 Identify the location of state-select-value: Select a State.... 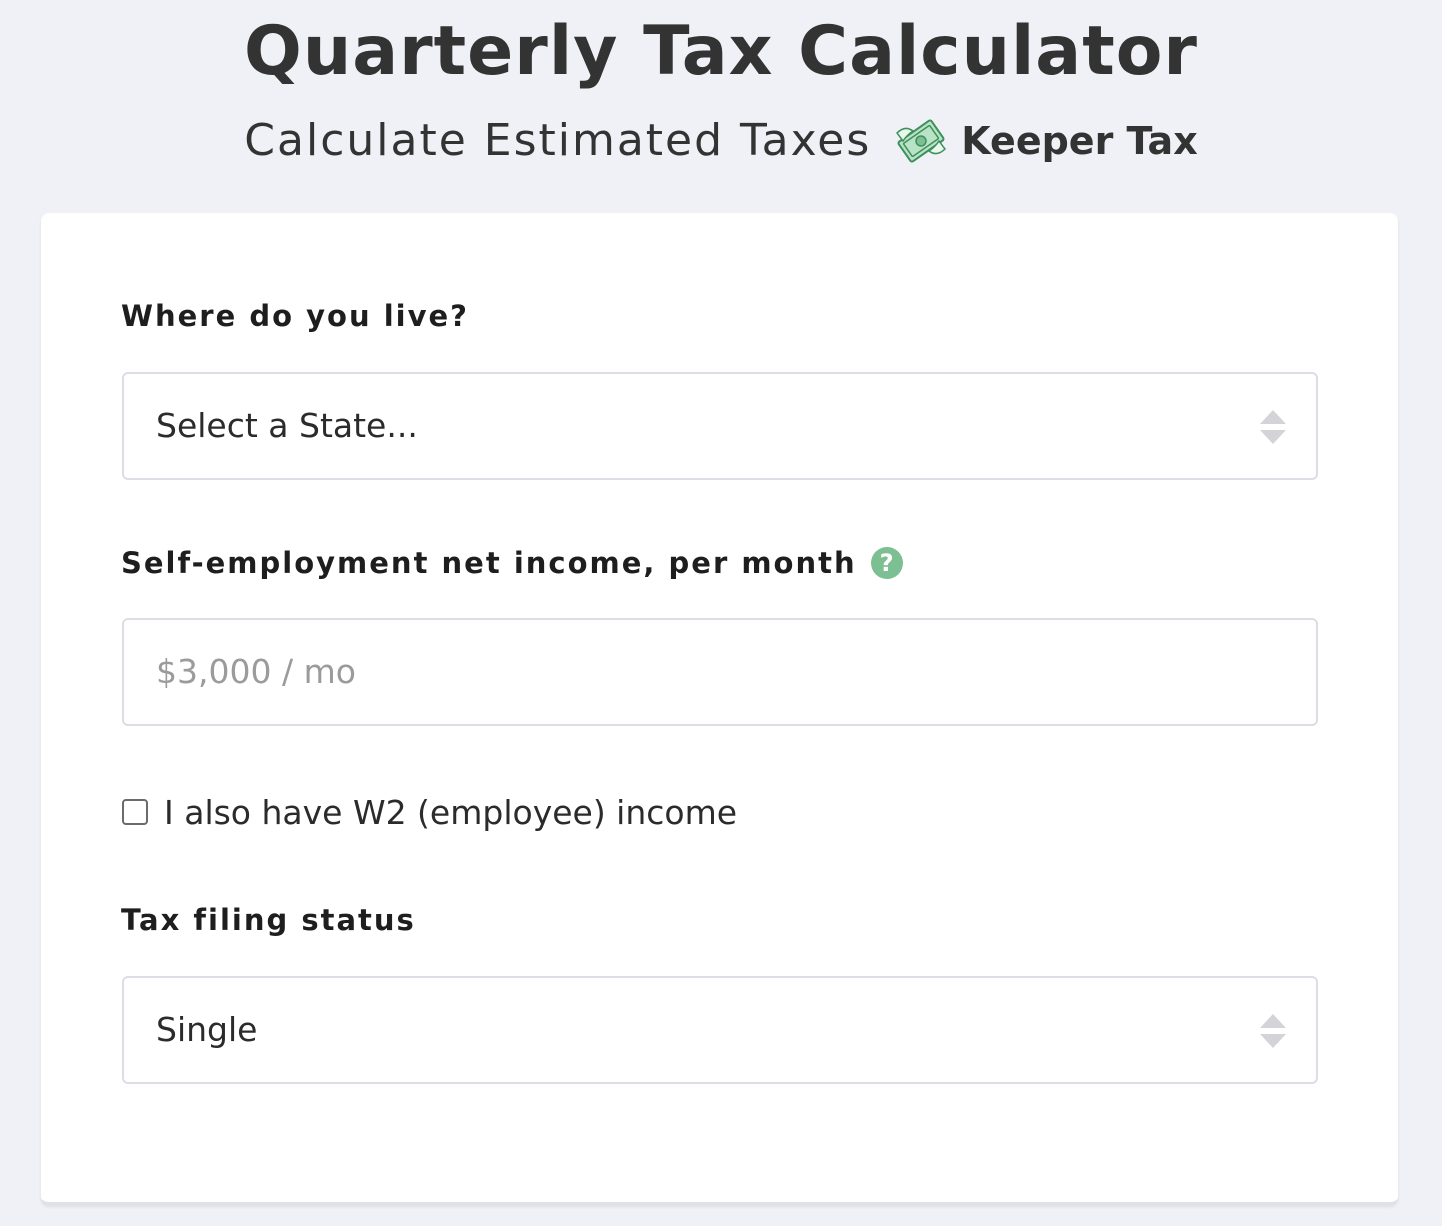
(287, 425).